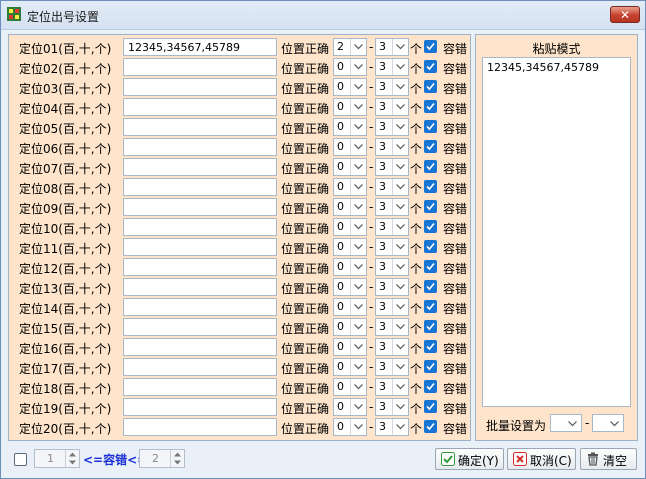 The height and width of the screenshot is (479, 646). Describe the element at coordinates (608, 459) in the screenshot. I see `clear-button: 清空` at that location.